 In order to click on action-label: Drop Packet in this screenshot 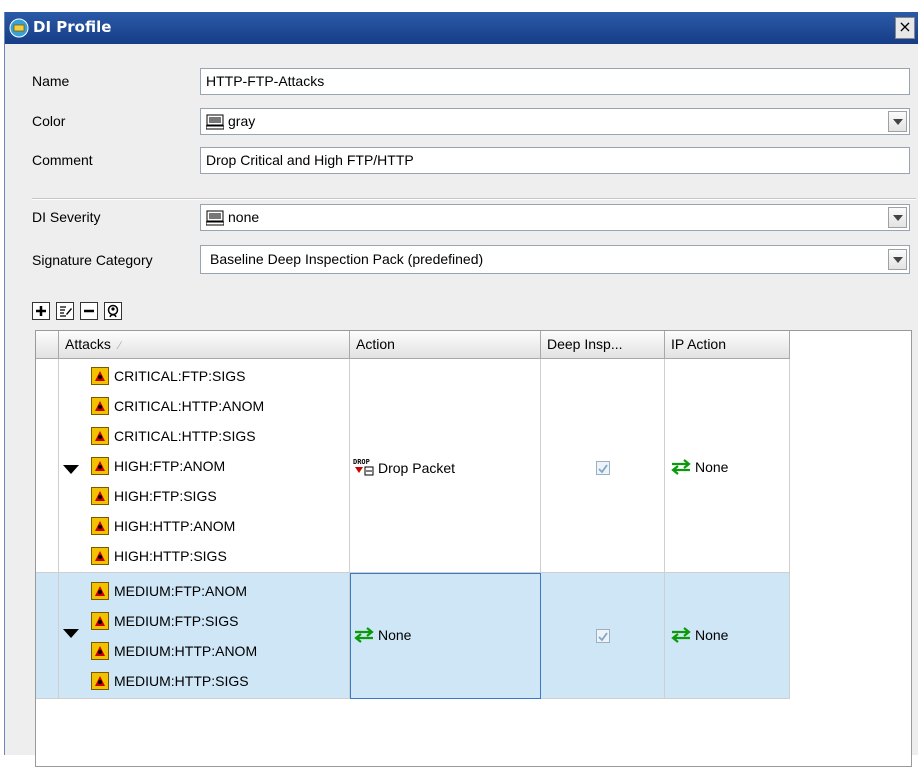, I will do `click(417, 468)`.